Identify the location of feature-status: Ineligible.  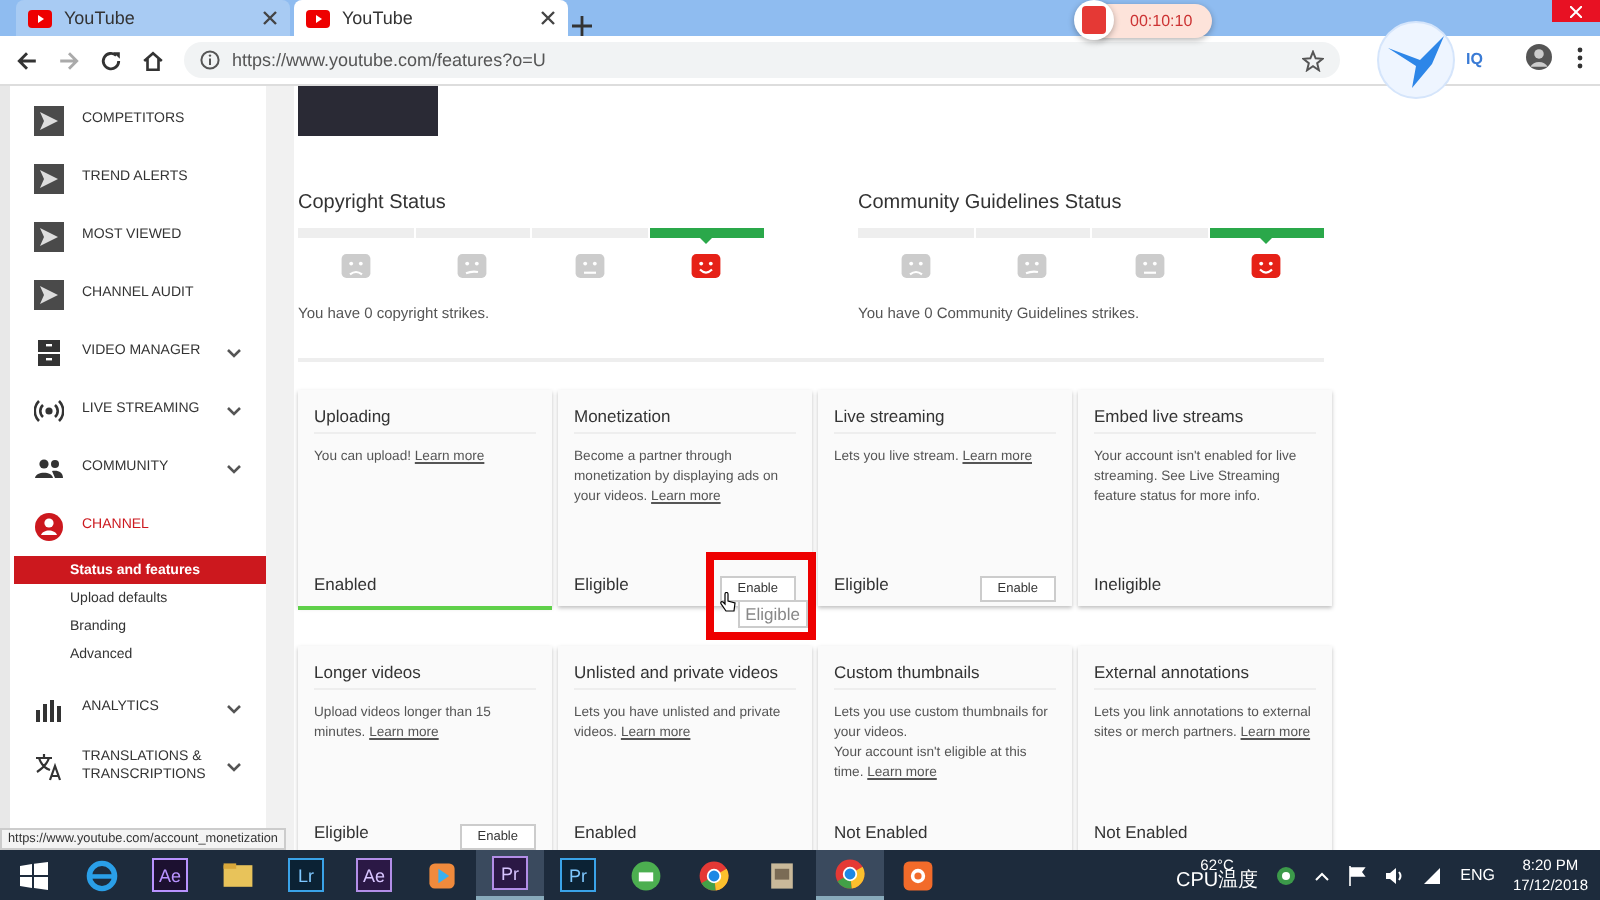
(1128, 584).